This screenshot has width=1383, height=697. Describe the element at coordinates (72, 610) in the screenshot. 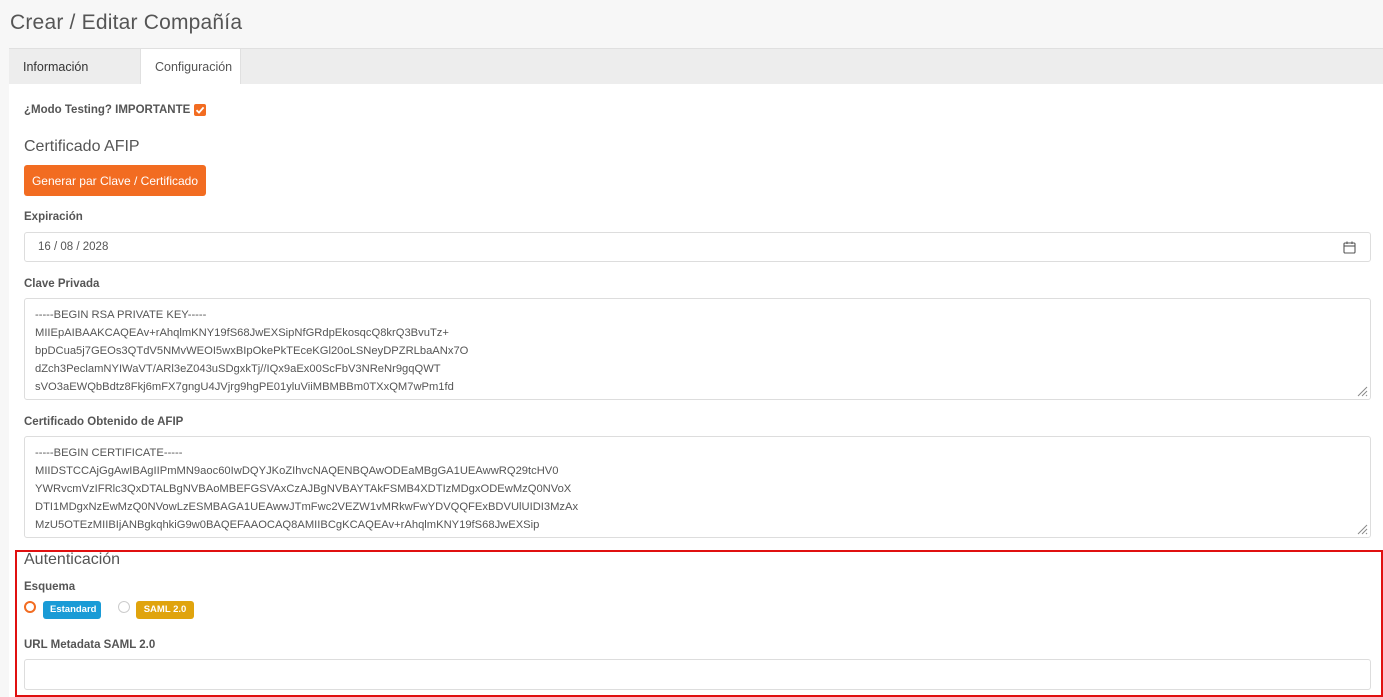

I see `scheme-badge-estandard: Estandard` at that location.